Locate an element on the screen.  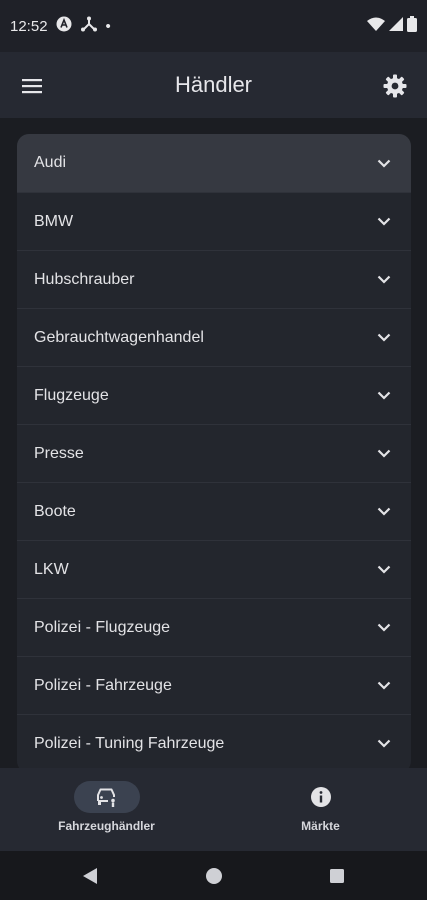
dealer-item-audi: Audi is located at coordinates (214, 163).